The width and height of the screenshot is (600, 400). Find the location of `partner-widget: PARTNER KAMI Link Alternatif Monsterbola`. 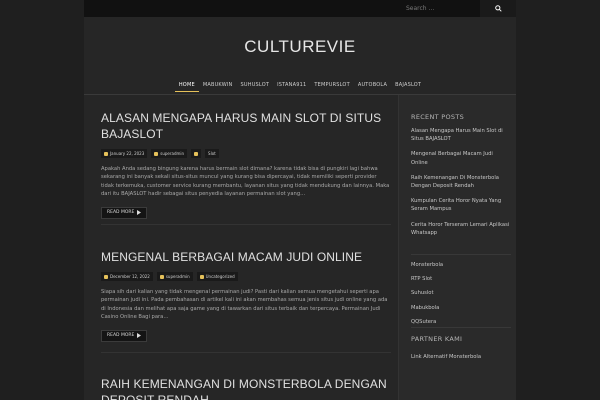

partner-widget: PARTNER KAMI Link Alternatif Monsterbola is located at coordinates (461, 351).